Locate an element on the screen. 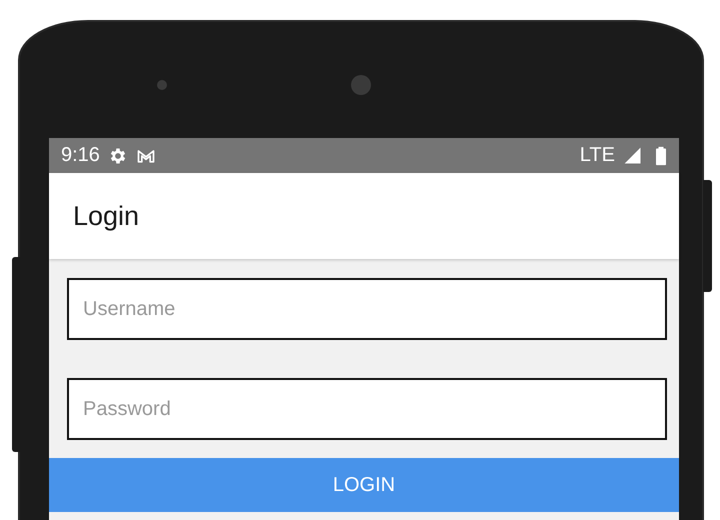 The width and height of the screenshot is (720, 520). input-field: Password is located at coordinates (367, 409).